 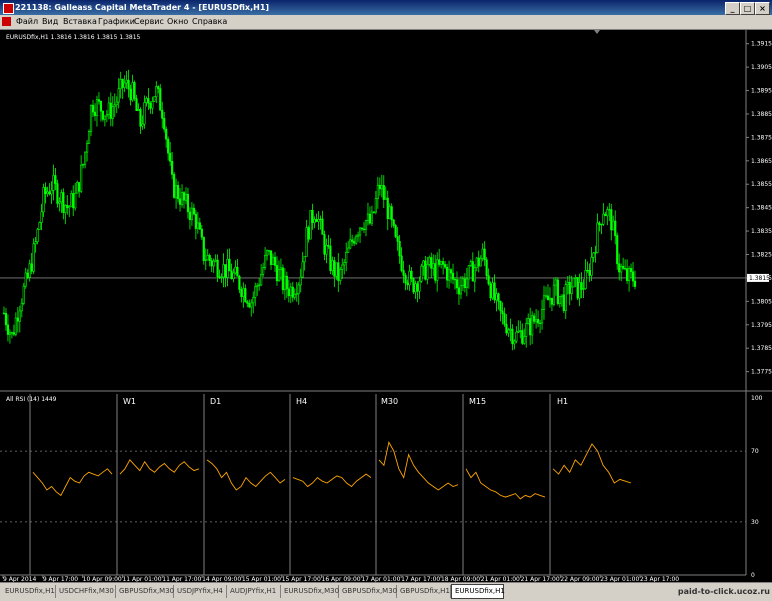 I want to click on price-tick-label: 1.3855, so click(x=761, y=184).